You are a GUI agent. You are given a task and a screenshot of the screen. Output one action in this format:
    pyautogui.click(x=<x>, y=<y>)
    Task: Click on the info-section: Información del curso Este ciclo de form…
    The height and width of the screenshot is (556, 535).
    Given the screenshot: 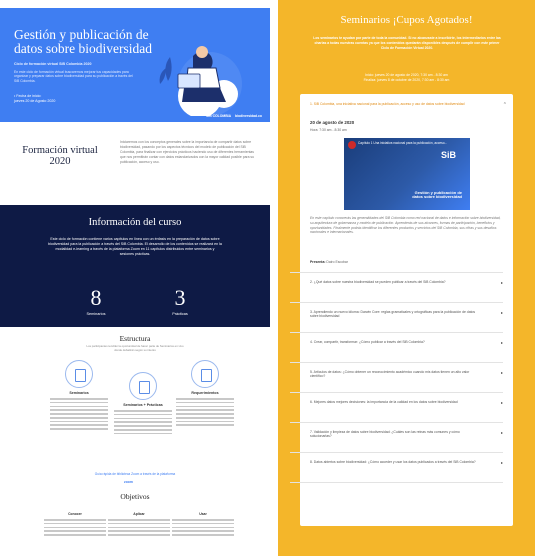 What is the action you would take?
    pyautogui.click(x=135, y=266)
    